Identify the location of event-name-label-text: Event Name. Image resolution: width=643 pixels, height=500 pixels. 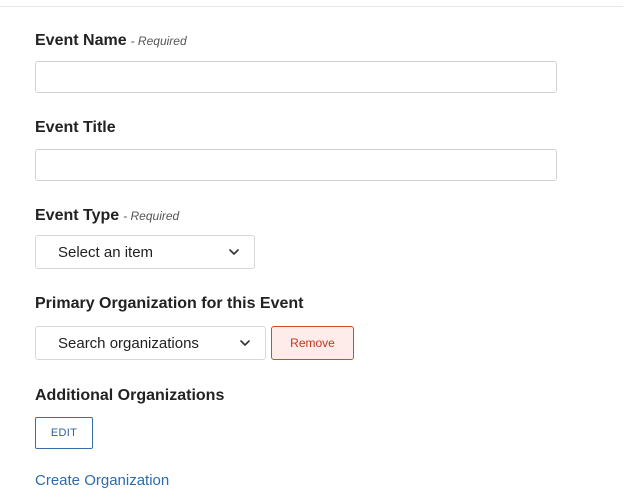
(81, 40).